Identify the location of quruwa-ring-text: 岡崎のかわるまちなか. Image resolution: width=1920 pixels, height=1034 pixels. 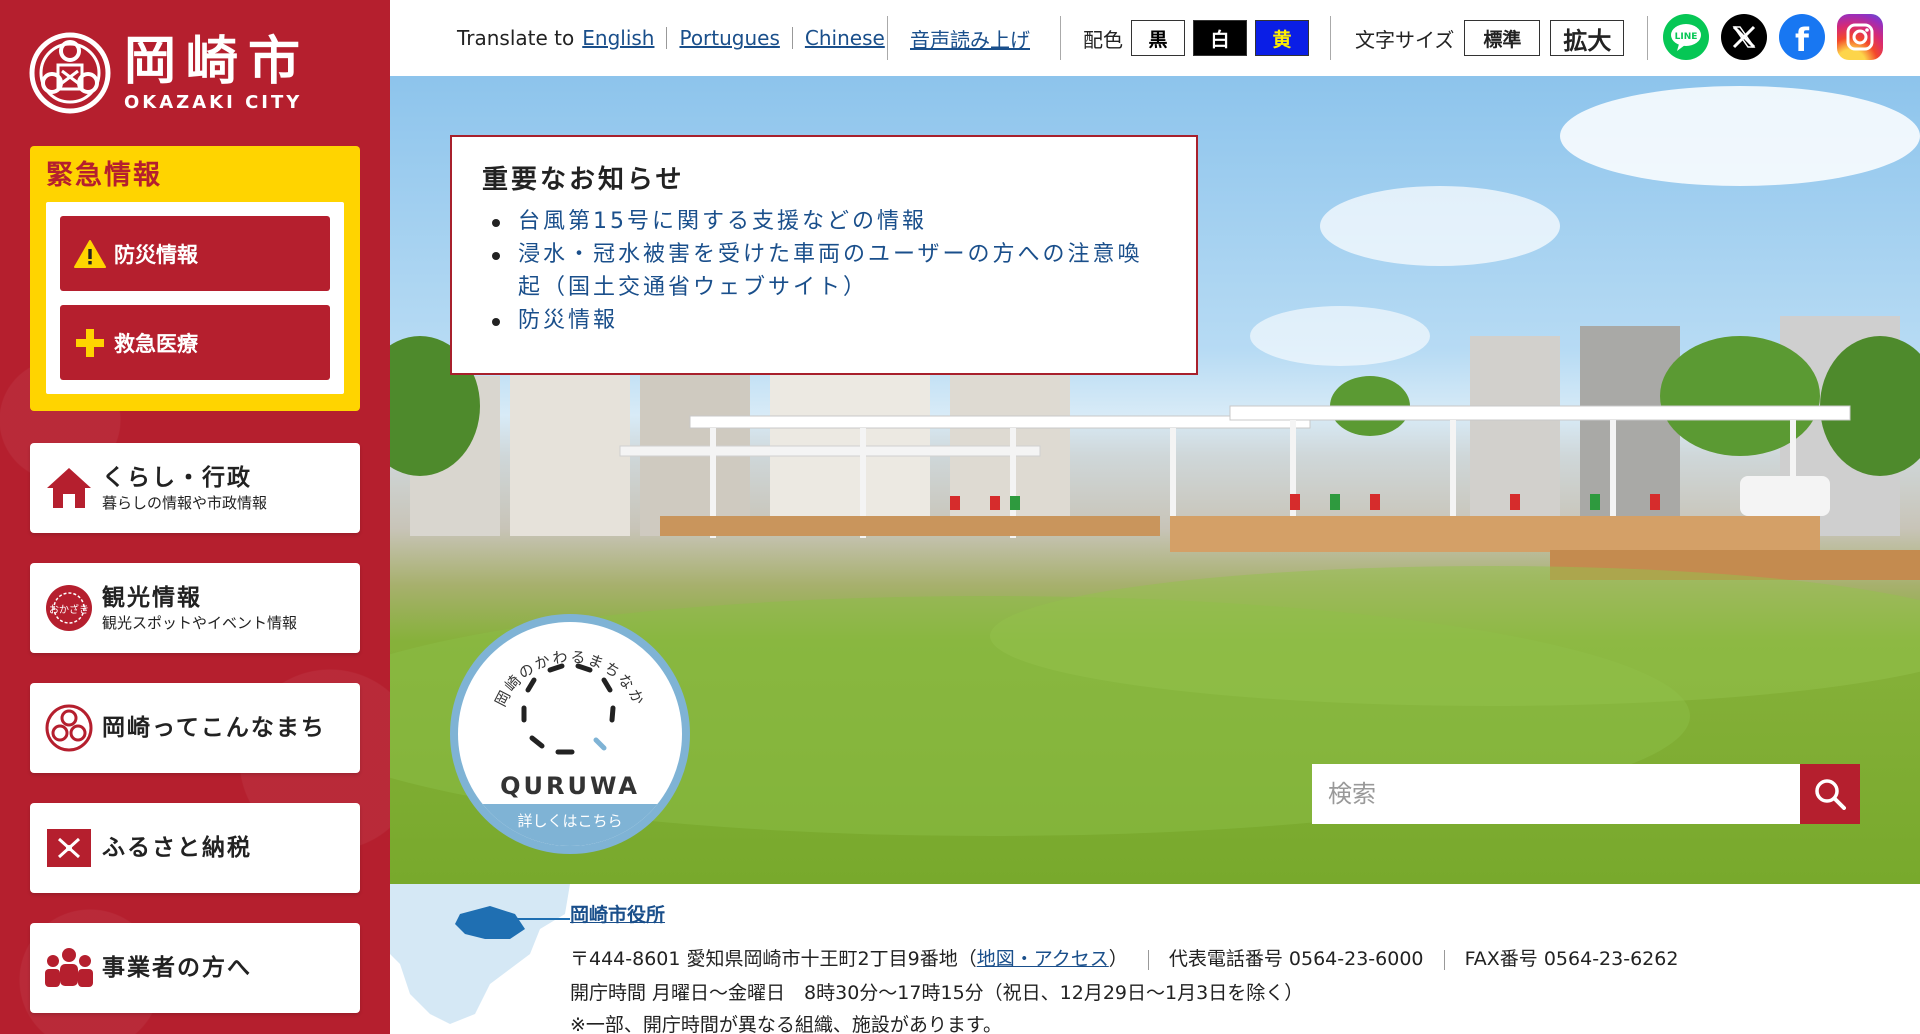
(568, 679).